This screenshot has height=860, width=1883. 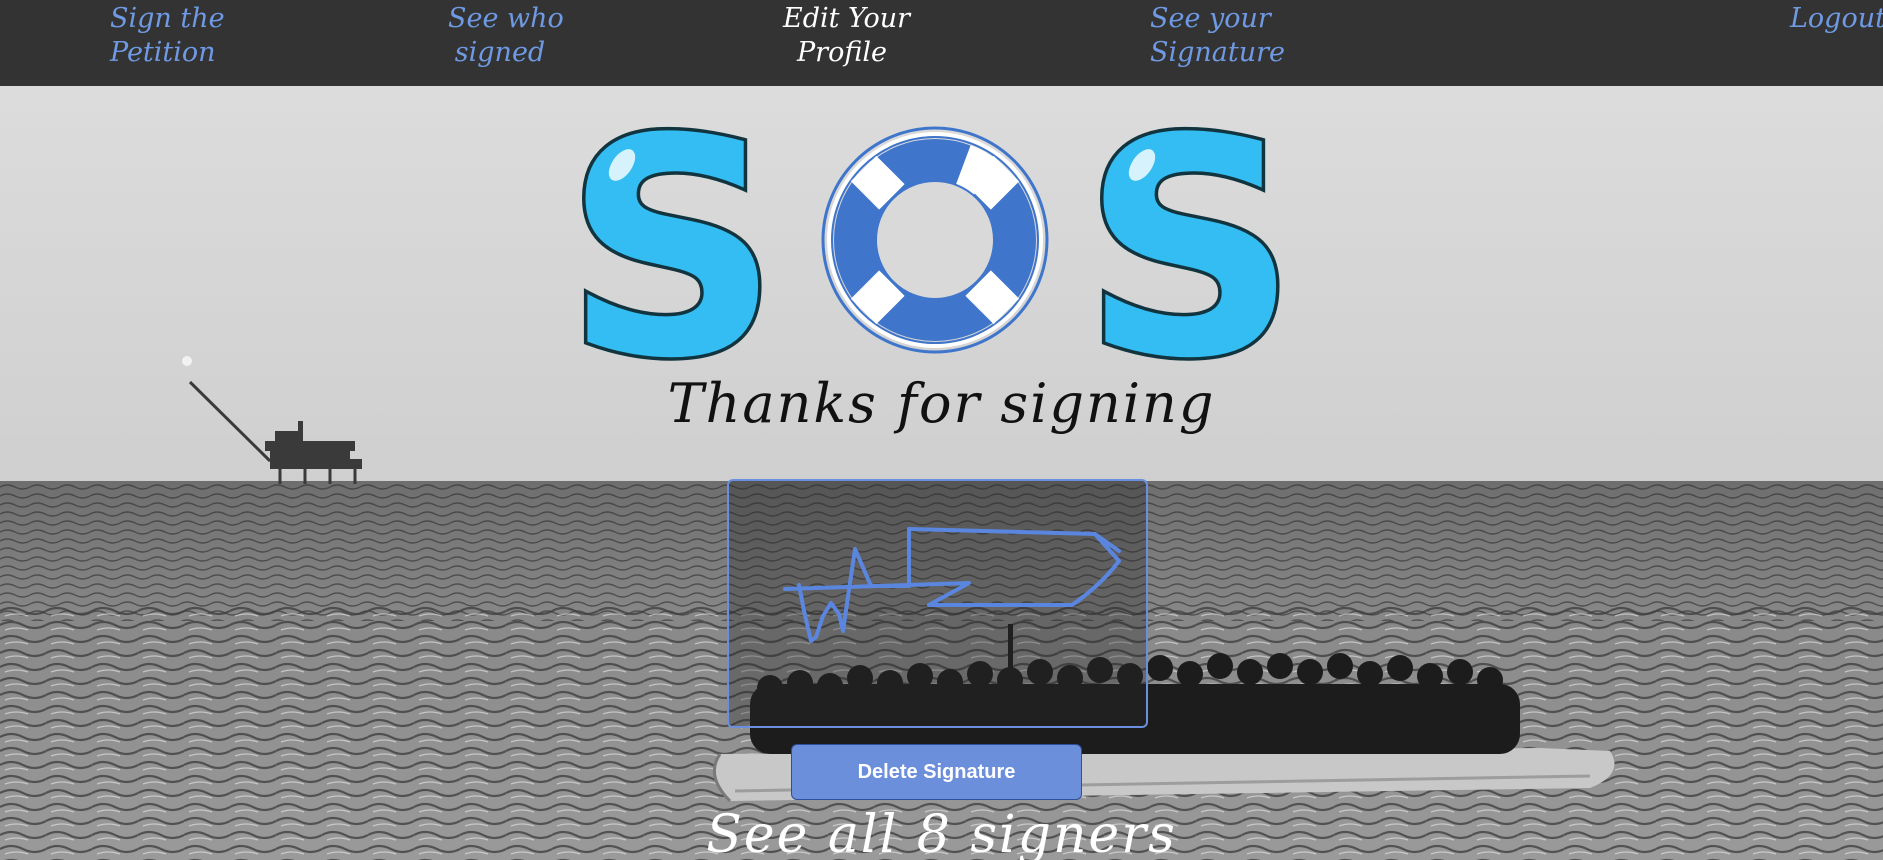 I want to click on nav-edit-profile-line2: Profile, so click(x=842, y=52).